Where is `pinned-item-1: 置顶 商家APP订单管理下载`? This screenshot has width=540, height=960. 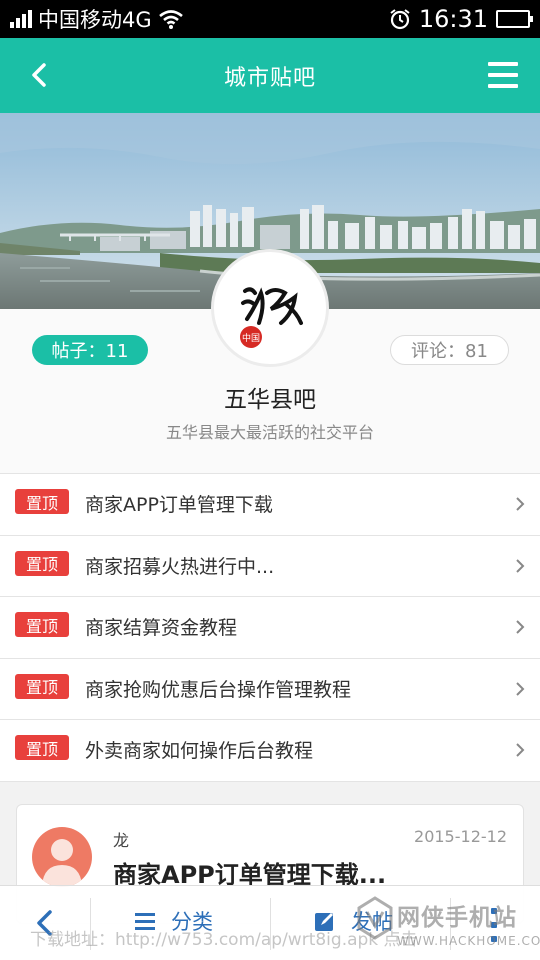 pinned-item-1: 置顶 商家APP订单管理下载 is located at coordinates (270, 505).